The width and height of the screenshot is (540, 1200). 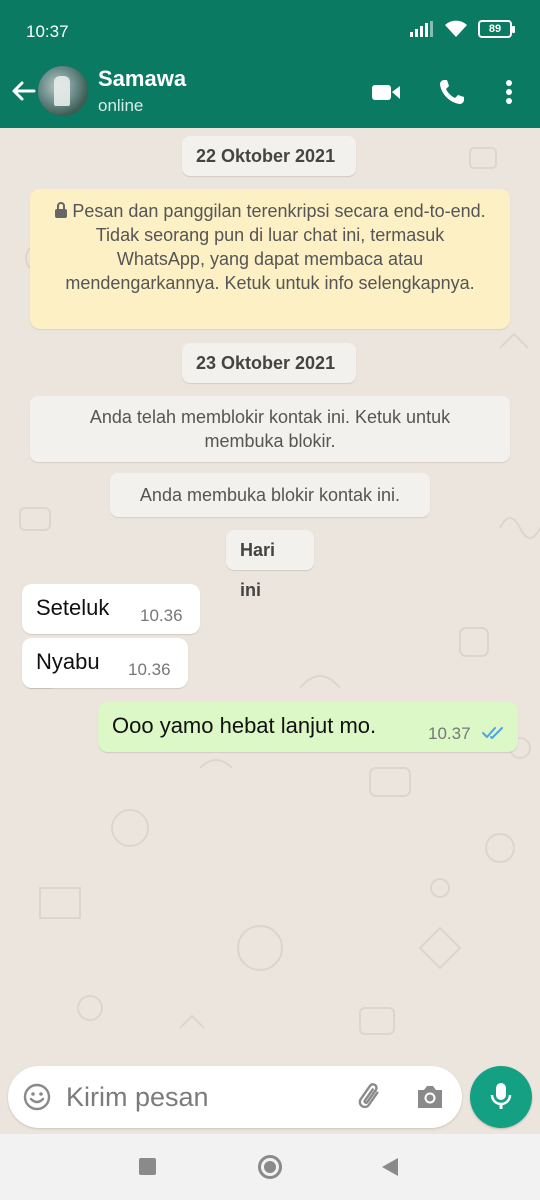 I want to click on chat-header: Samawa online, so click(x=270, y=95).